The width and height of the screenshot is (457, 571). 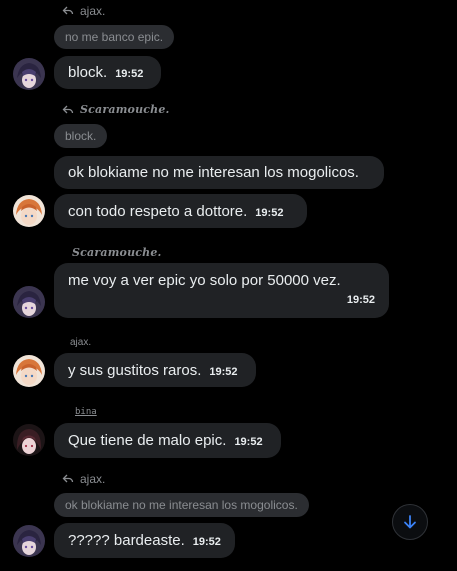 I want to click on message-bubble: ????? bardeaste. 19:52, so click(x=144, y=540).